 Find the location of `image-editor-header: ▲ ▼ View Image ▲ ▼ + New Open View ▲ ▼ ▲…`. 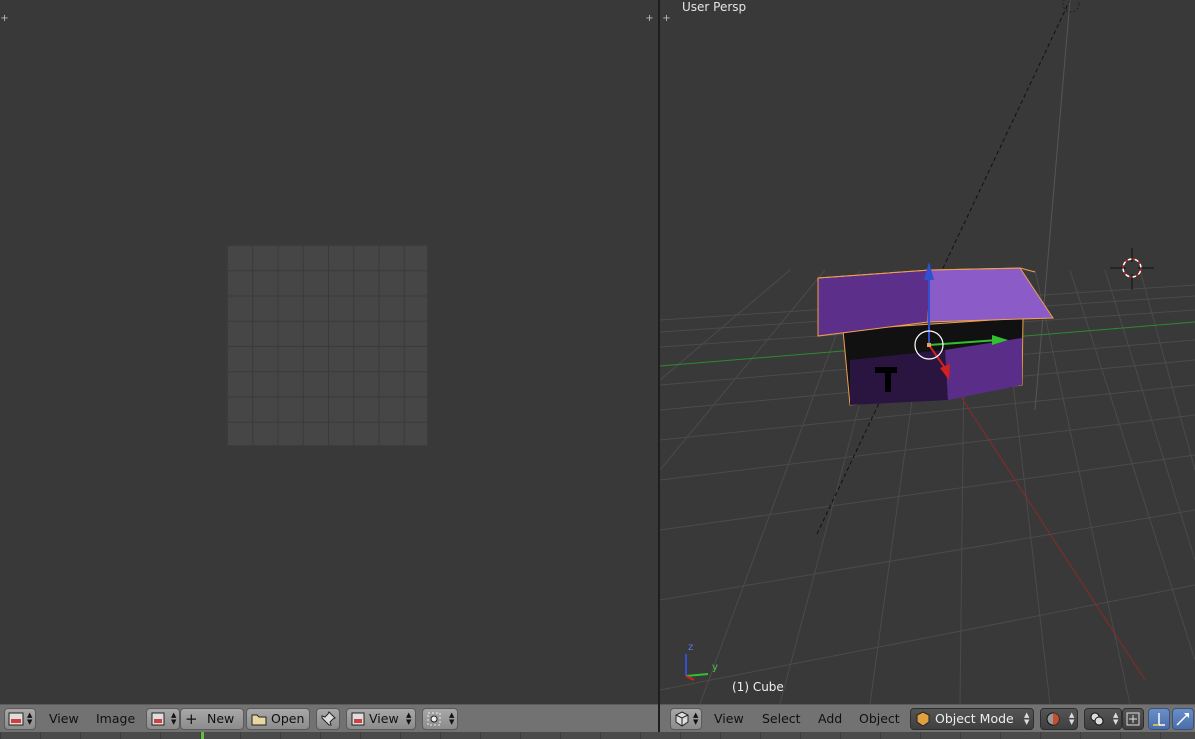

image-editor-header: ▲ ▼ View Image ▲ ▼ + New Open View ▲ ▼ ▲… is located at coordinates (329, 718).